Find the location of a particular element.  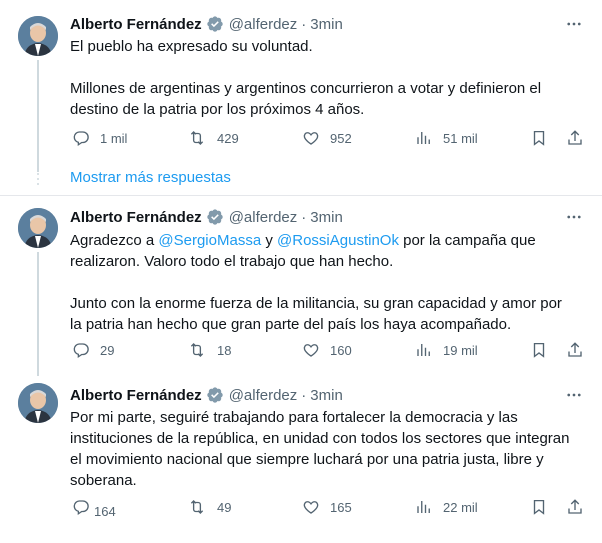

tweet-paragraph: El pueblo ha expresado su voluntad. is located at coordinates (191, 46).